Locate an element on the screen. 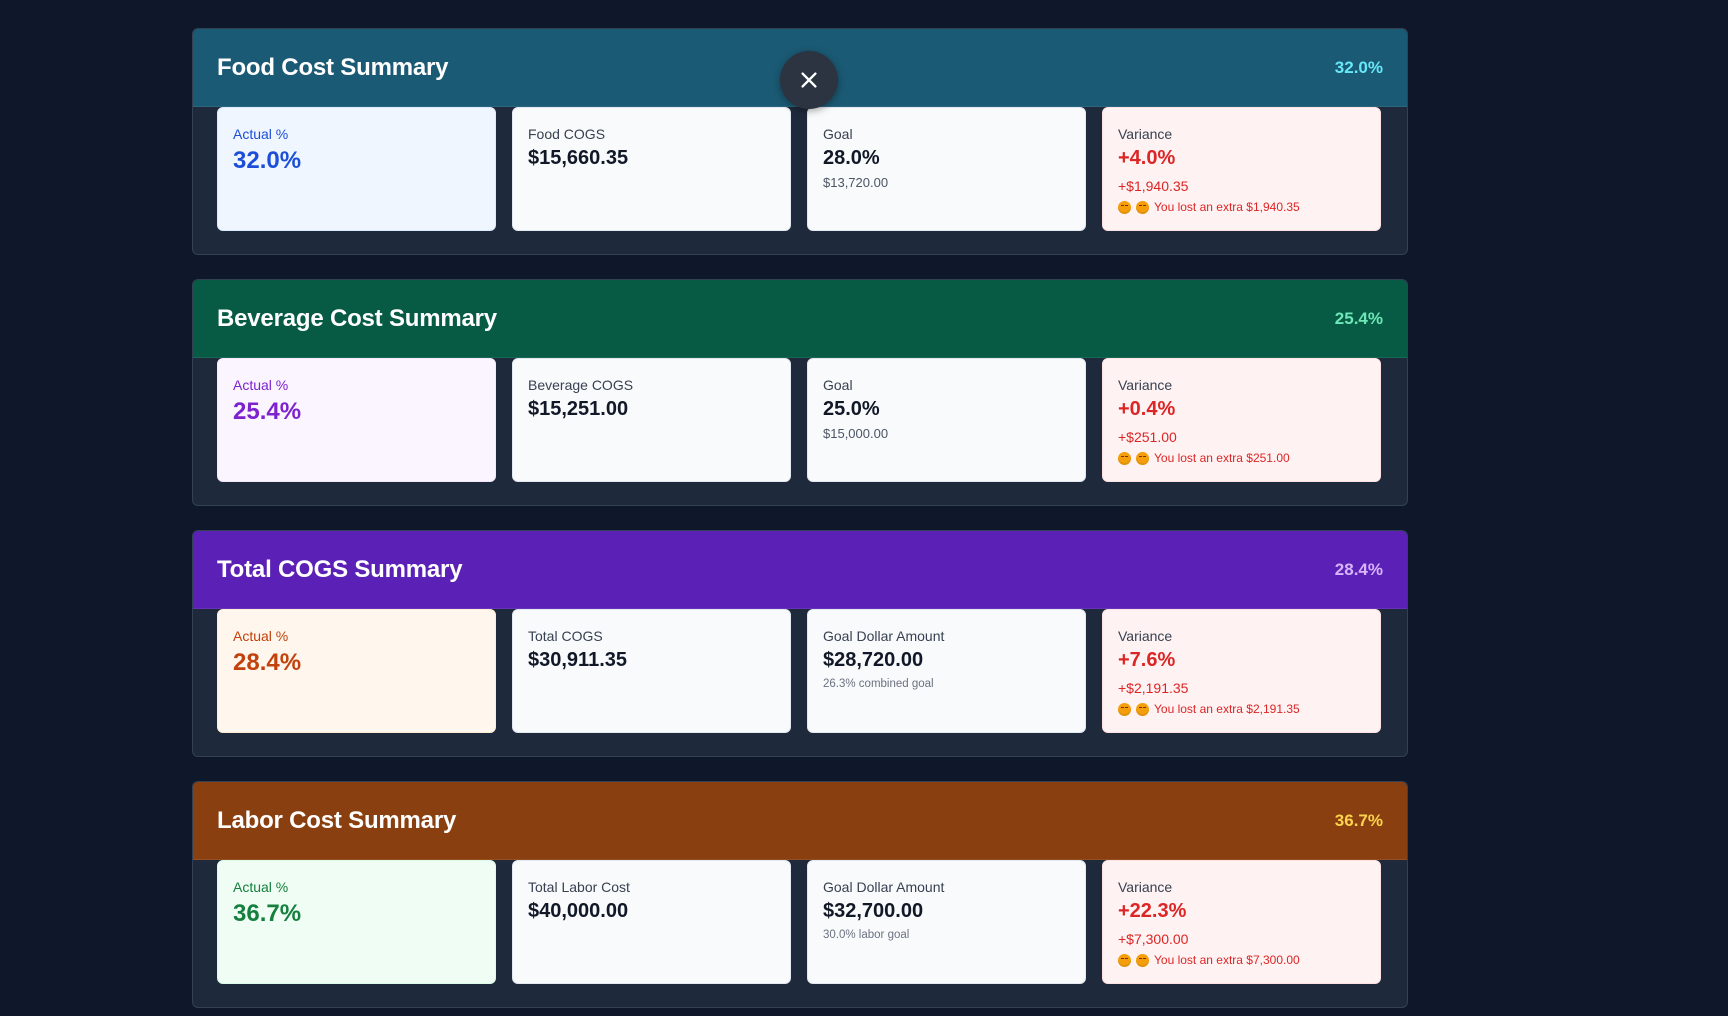  variance-note-text: You lost an extra $2,191.35 is located at coordinates (1227, 709).